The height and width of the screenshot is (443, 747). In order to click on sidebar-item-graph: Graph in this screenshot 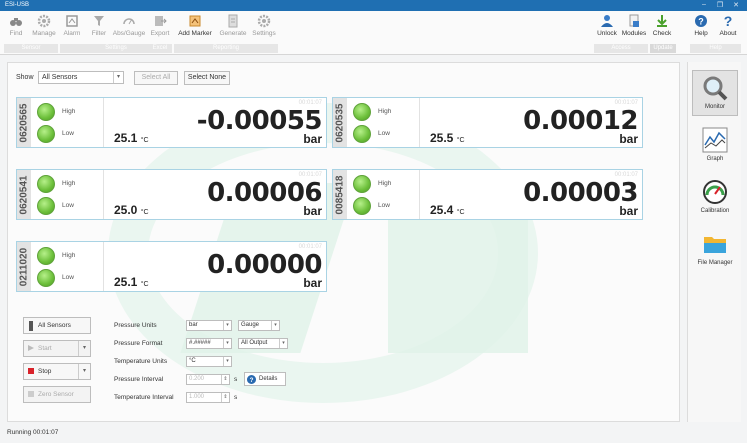, I will do `click(715, 145)`.